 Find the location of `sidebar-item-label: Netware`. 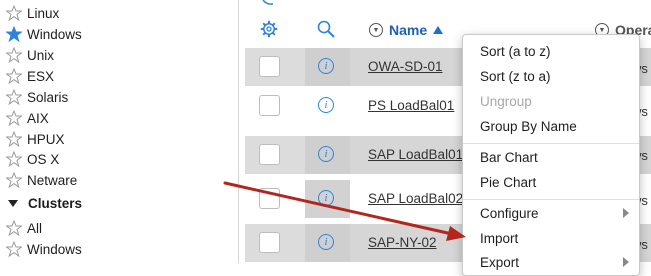

sidebar-item-label: Netware is located at coordinates (52, 180).